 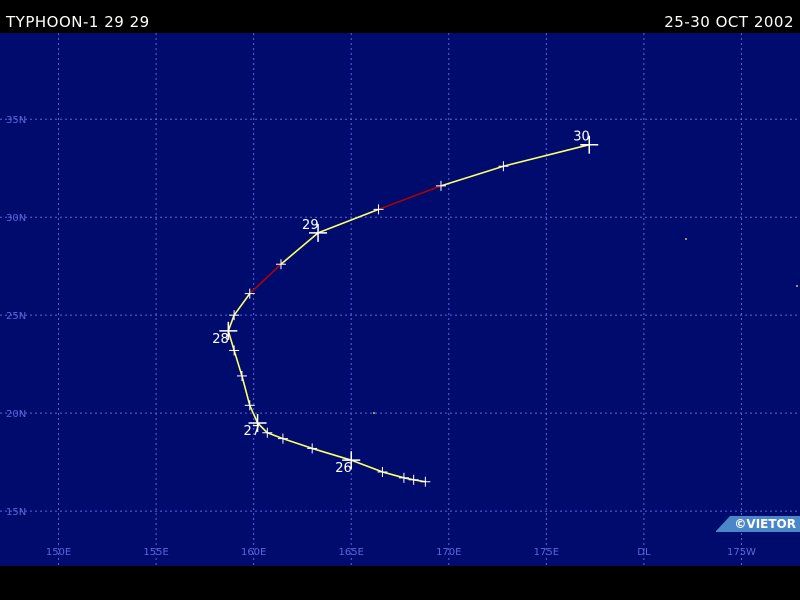 I want to click on lat-label: 25N, so click(x=16, y=316).